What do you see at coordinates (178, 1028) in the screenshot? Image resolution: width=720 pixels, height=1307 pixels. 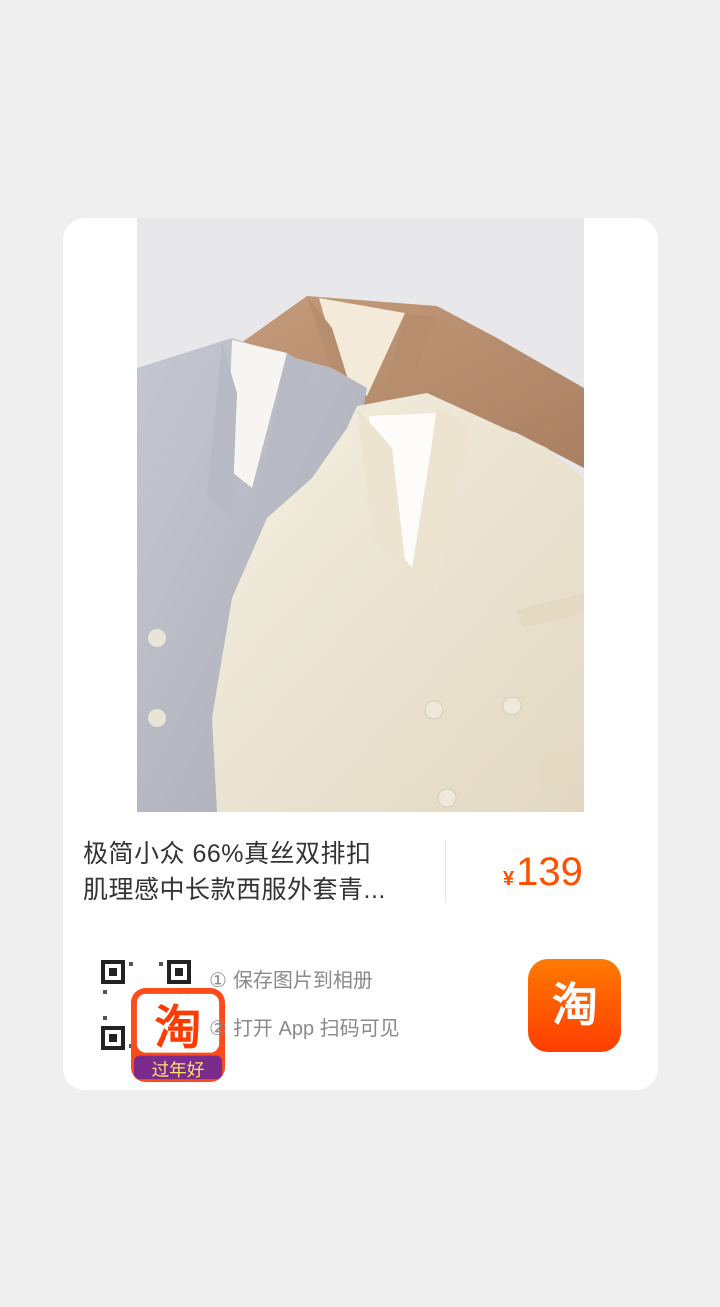 I see `qr-badge-glyph: 淘` at bounding box center [178, 1028].